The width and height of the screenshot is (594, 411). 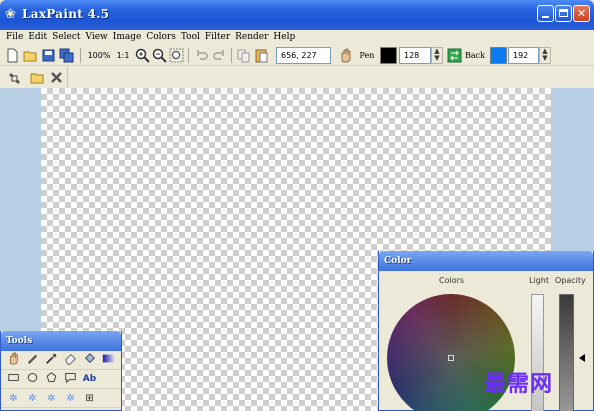 I want to click on freeform-shape-tool, so click(x=70, y=379).